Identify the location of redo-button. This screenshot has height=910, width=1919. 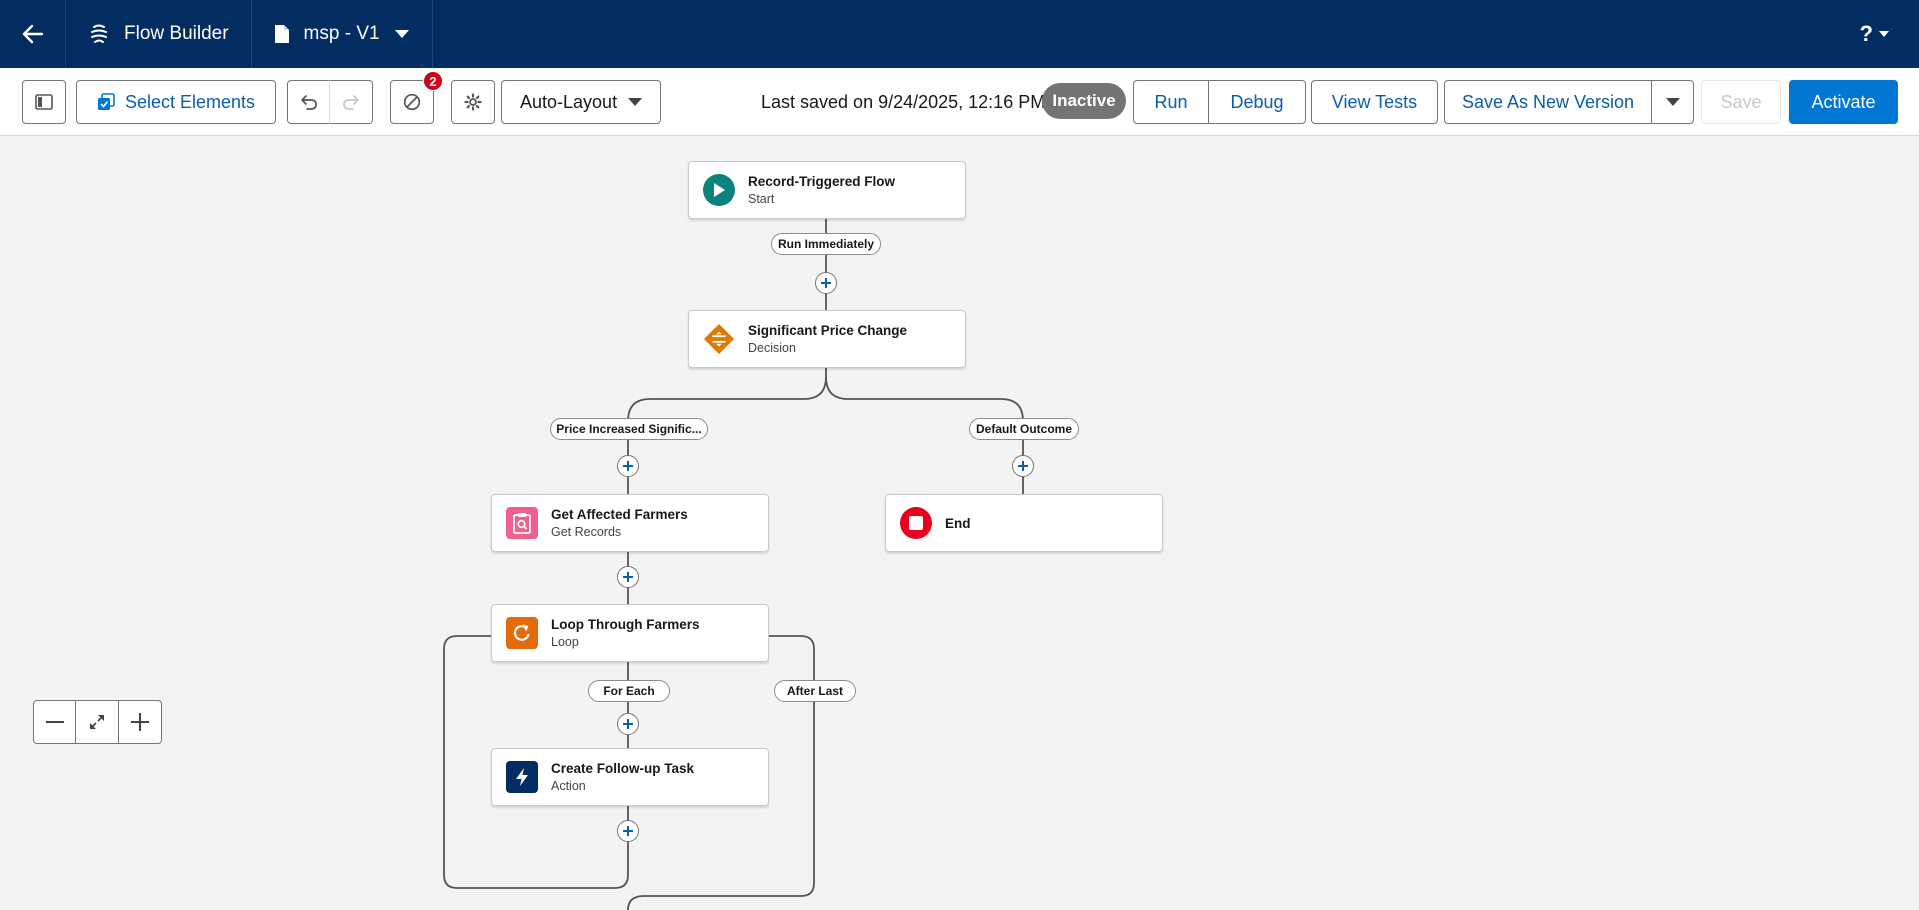
(351, 102).